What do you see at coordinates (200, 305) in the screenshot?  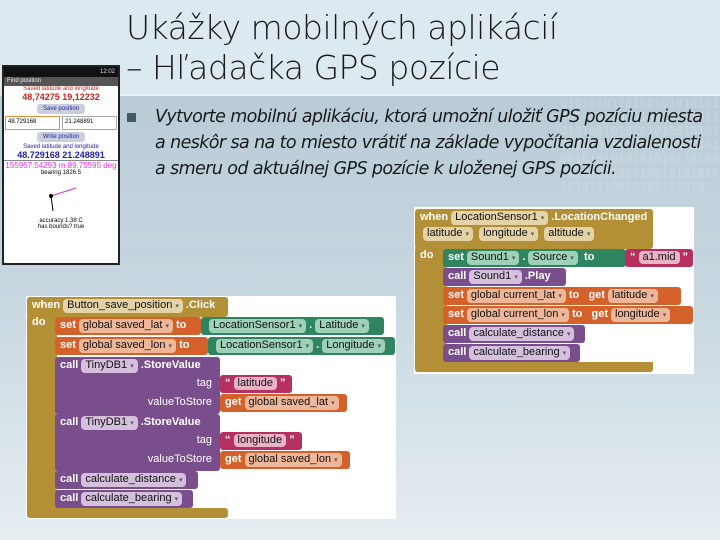 I see `event-name: .Click` at bounding box center [200, 305].